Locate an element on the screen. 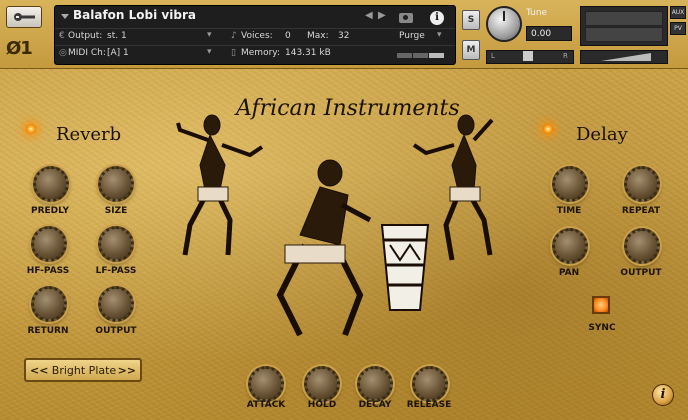  delay-repeat-label: REPEAT is located at coordinates (641, 211).